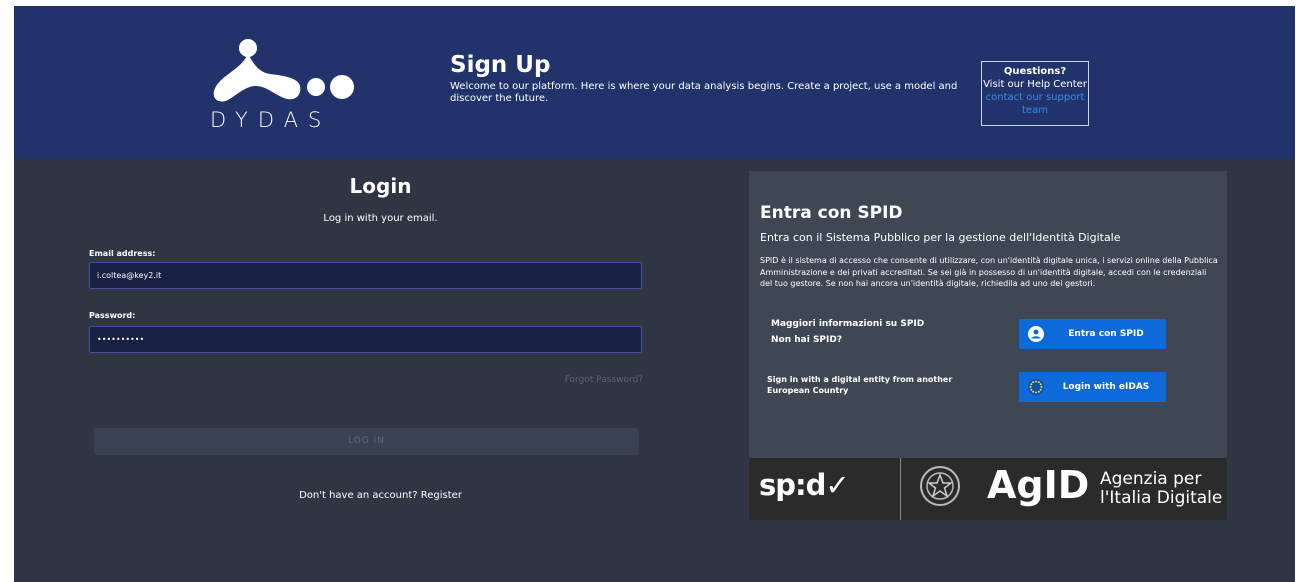 This screenshot has width=1301, height=582. I want to click on eidas-login-button: Login with eIDAS, so click(1092, 387).